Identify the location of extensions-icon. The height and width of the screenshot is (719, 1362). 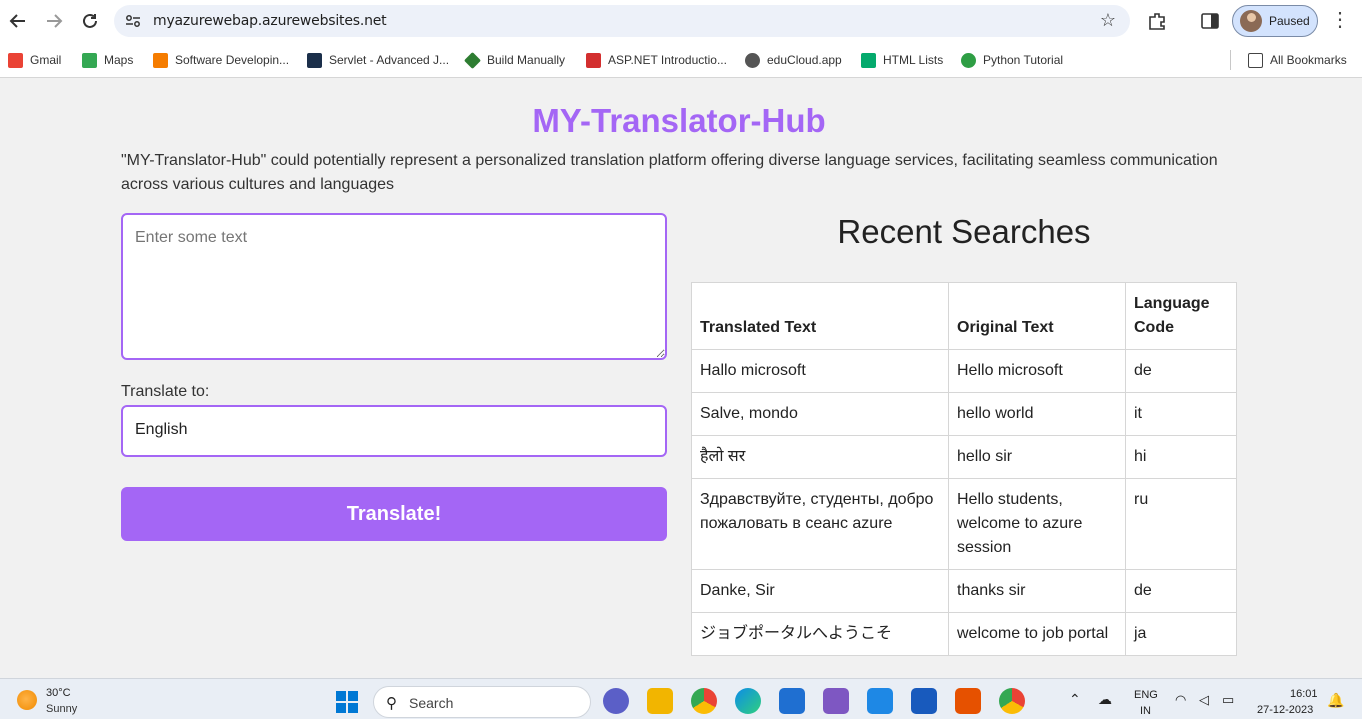
(1157, 21).